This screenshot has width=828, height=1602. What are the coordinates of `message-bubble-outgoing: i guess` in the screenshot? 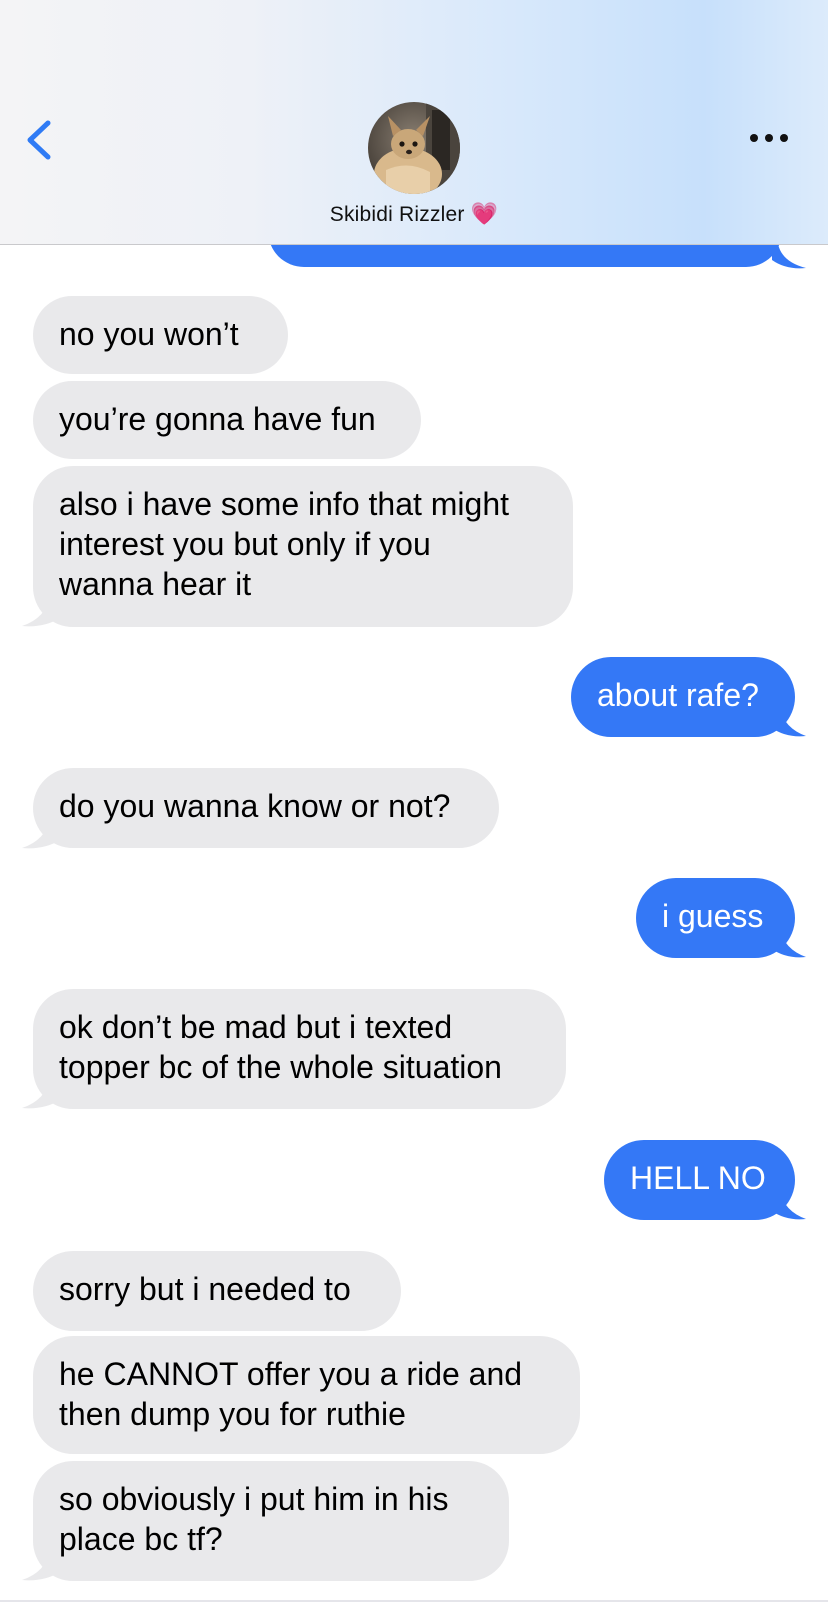 It's located at (715, 918).